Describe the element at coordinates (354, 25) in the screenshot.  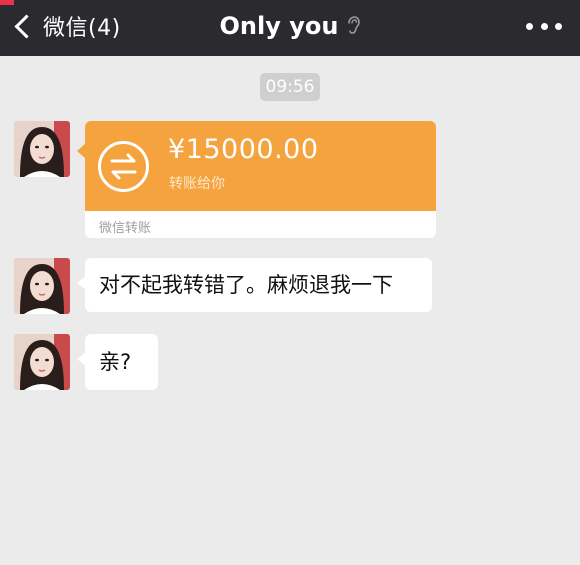
I see `ear-icon` at that location.